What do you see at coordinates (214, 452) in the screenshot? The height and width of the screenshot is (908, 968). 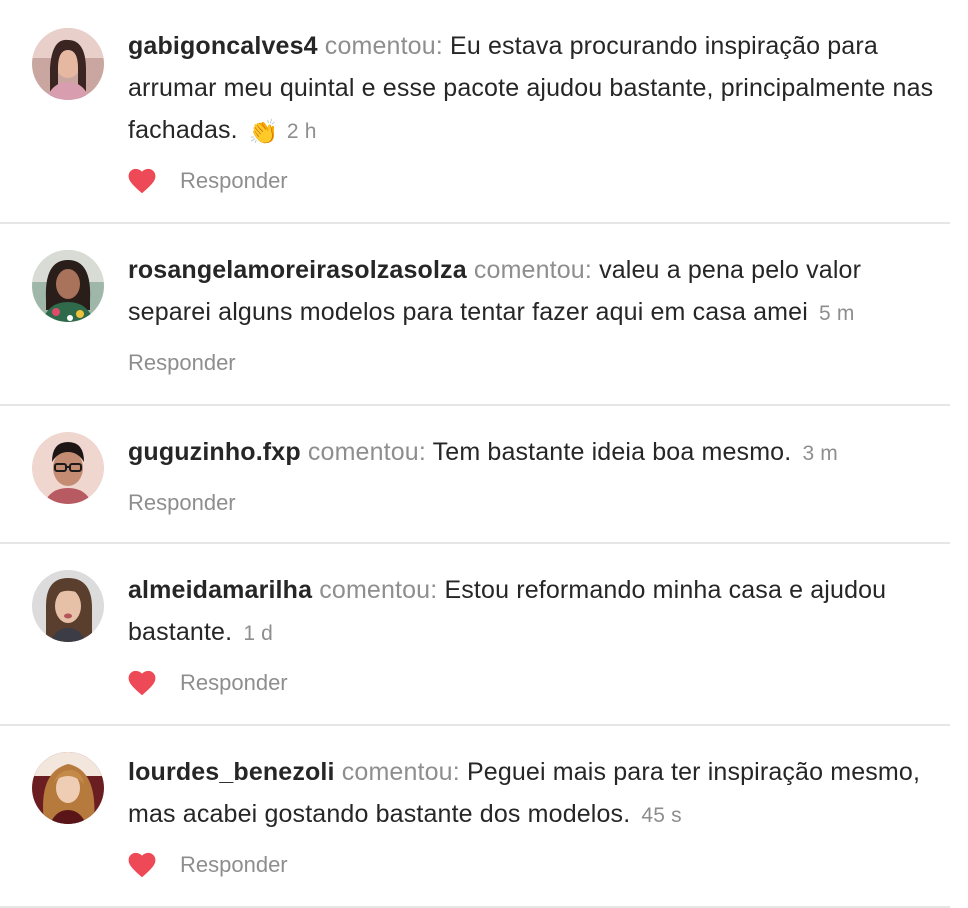 I see `comment-username: guguzinho.fxp` at bounding box center [214, 452].